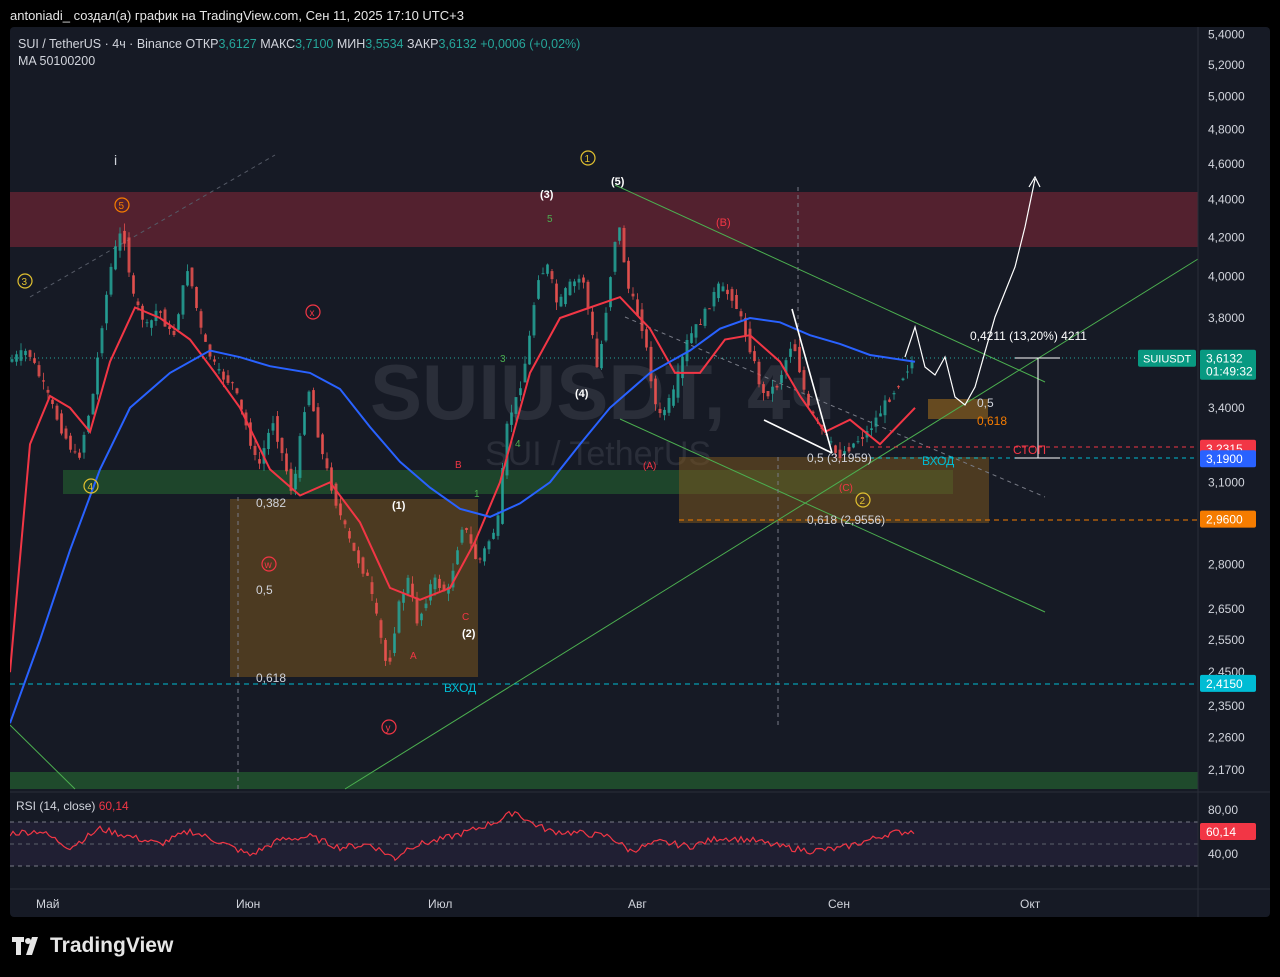  I want to click on label-g5: 5, so click(550, 219).